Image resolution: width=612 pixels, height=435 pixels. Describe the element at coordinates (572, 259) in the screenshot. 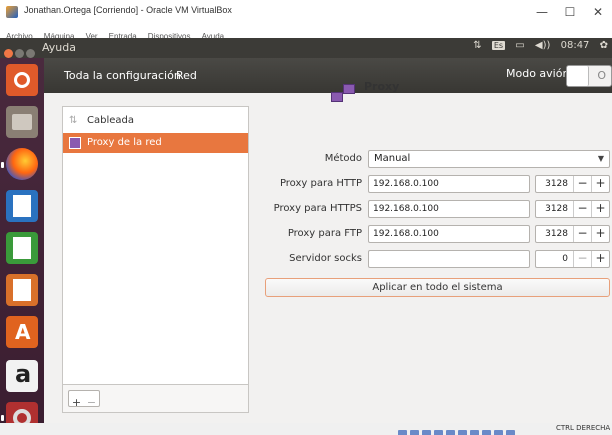

I see `socks-port-stepper: 0 − +` at that location.